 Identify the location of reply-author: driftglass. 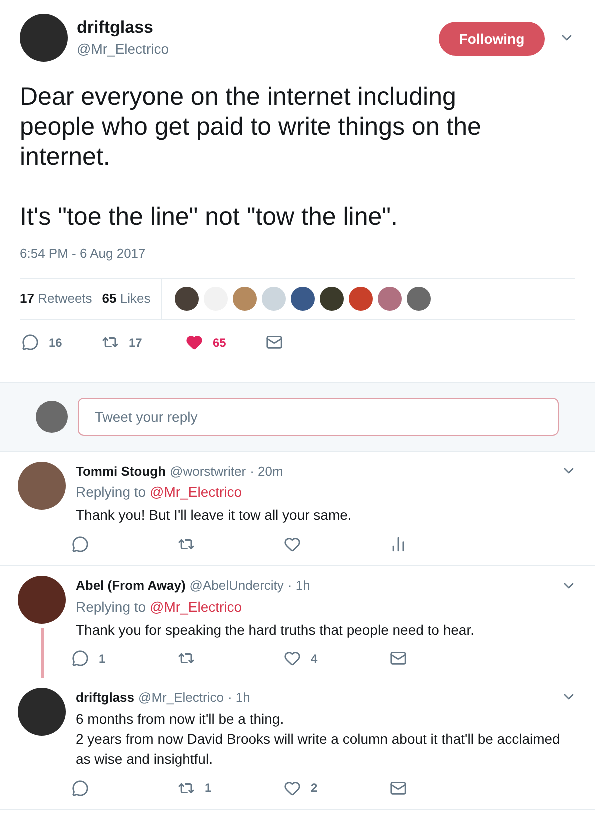
(105, 697).